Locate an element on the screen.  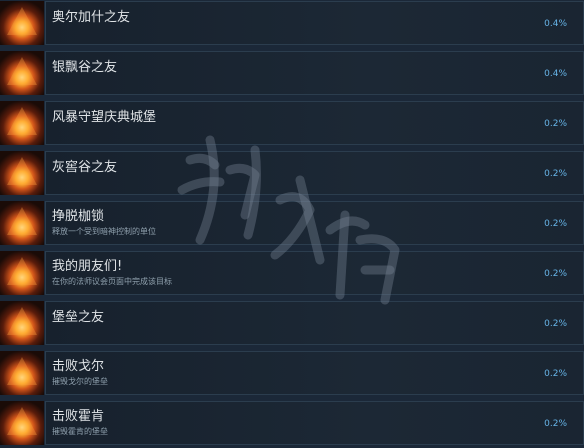
achievement-card: 灰窖谷之友 0.2% is located at coordinates (314, 173).